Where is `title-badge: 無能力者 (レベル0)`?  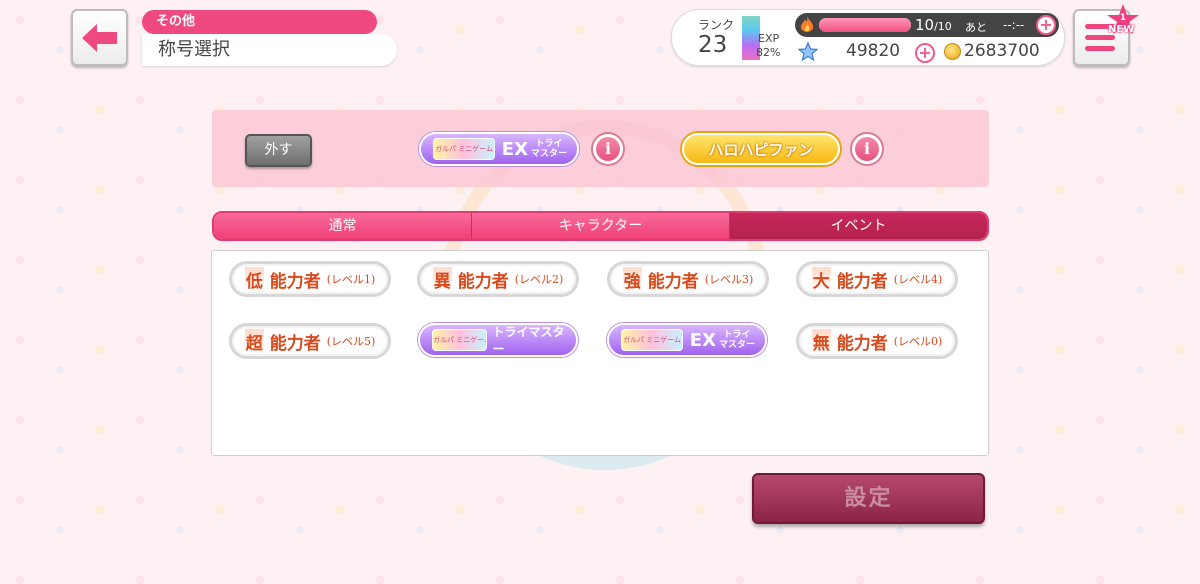 title-badge: 無能力者 (レベル0) is located at coordinates (877, 341).